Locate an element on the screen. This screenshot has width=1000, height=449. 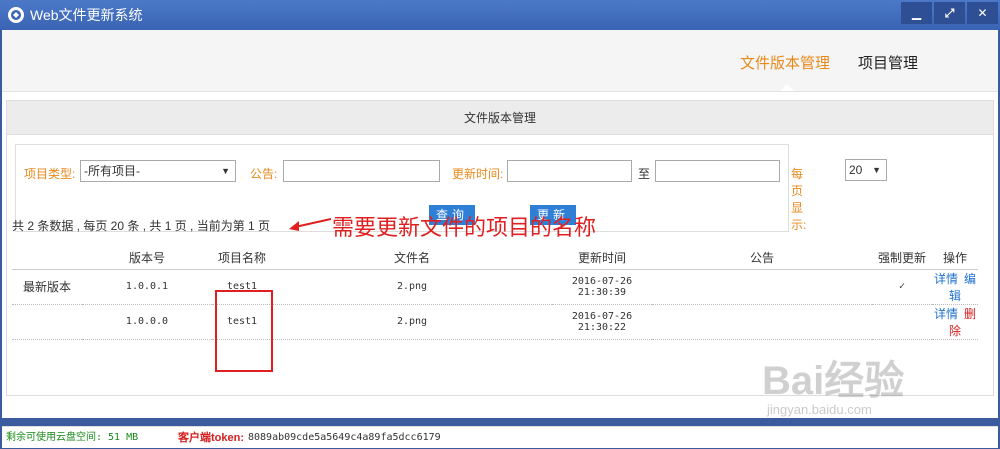
notice-input is located at coordinates (361, 171).